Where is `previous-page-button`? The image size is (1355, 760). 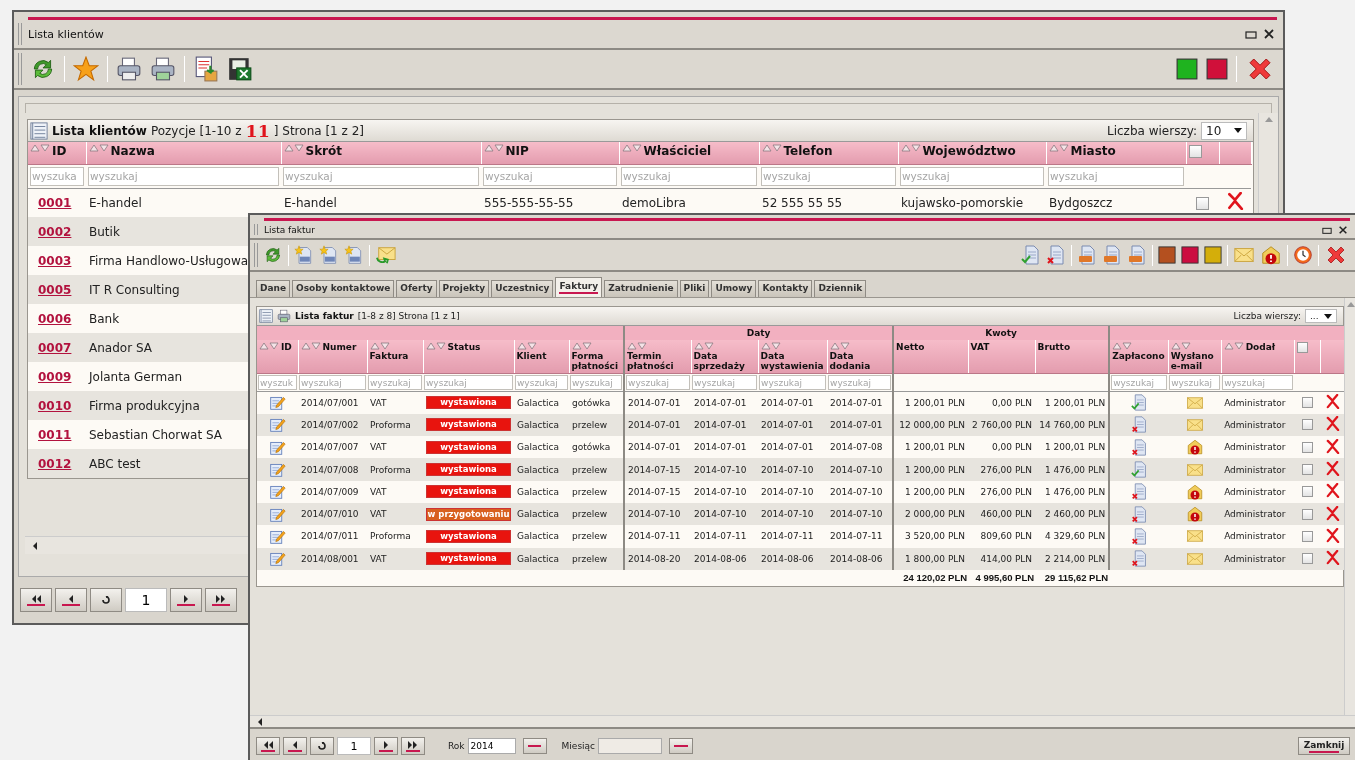
previous-page-button is located at coordinates (295, 746).